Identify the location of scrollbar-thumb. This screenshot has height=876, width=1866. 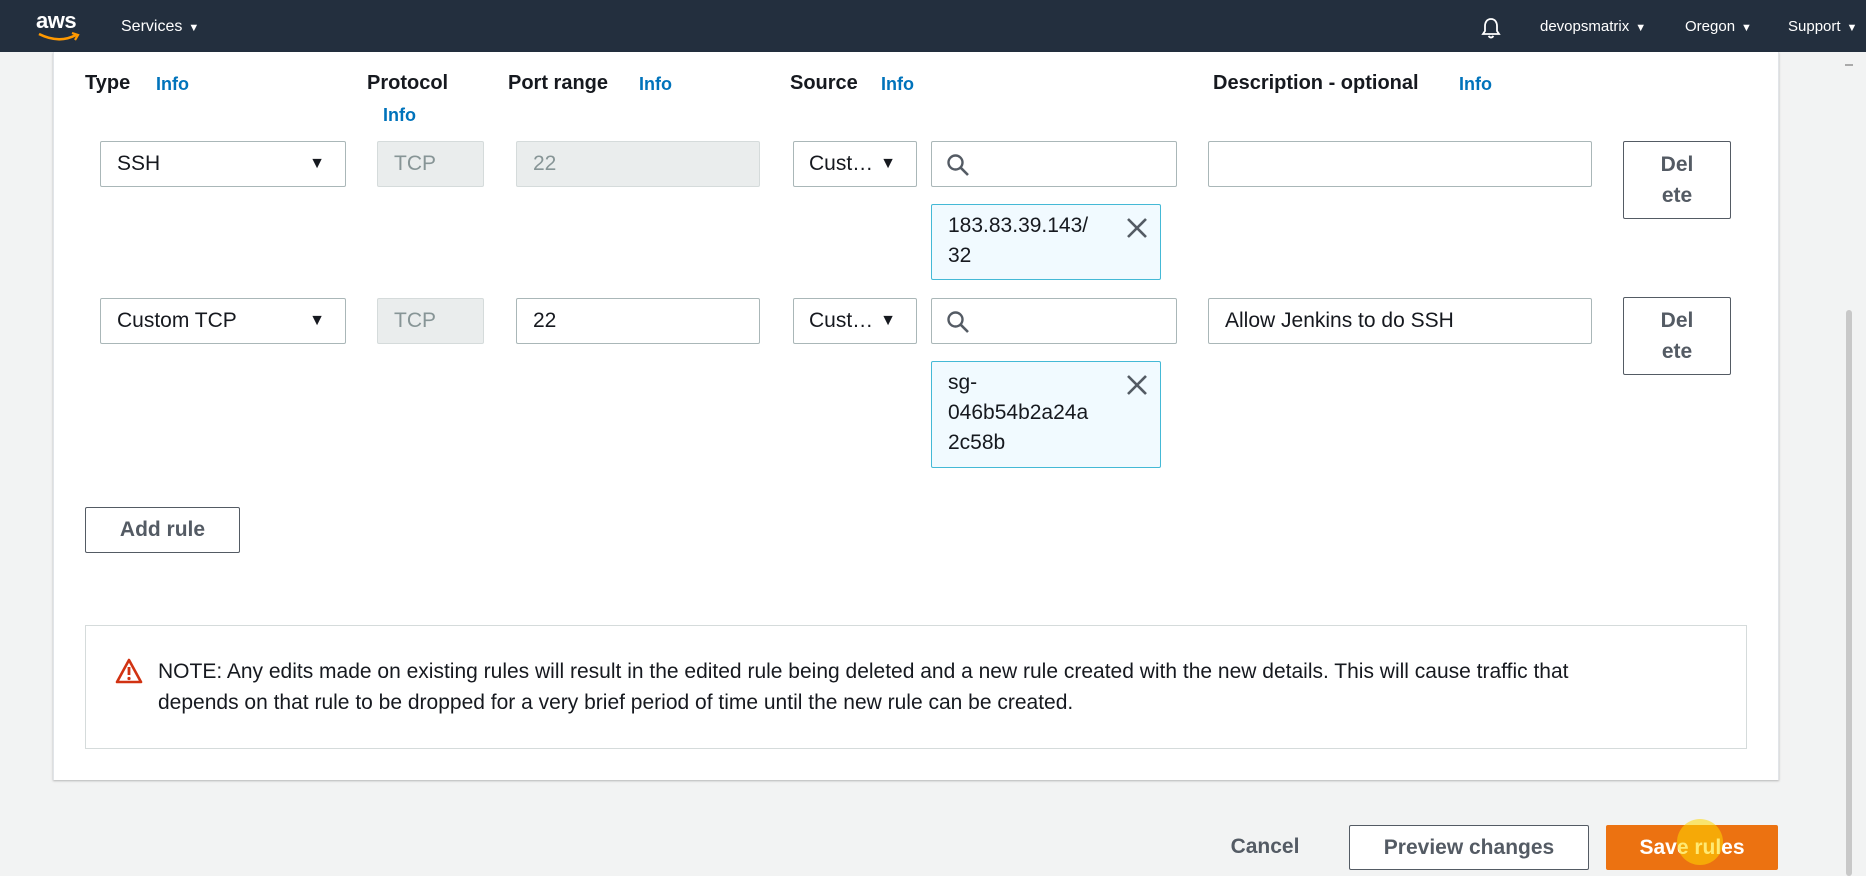
(1849, 593).